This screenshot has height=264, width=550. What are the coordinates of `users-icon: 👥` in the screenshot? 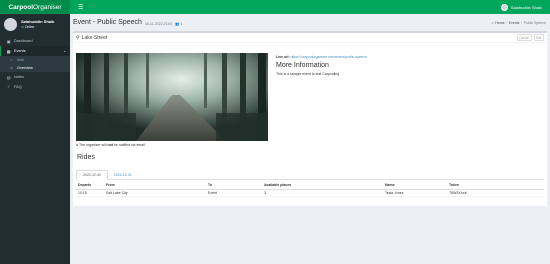 It's located at (177, 23).